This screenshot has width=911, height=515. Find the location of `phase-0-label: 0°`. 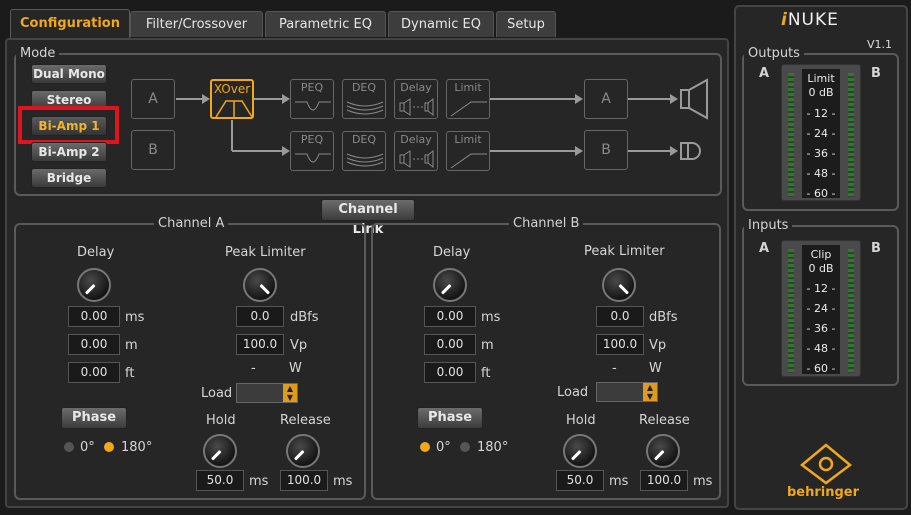

phase-0-label: 0° is located at coordinates (87, 447).